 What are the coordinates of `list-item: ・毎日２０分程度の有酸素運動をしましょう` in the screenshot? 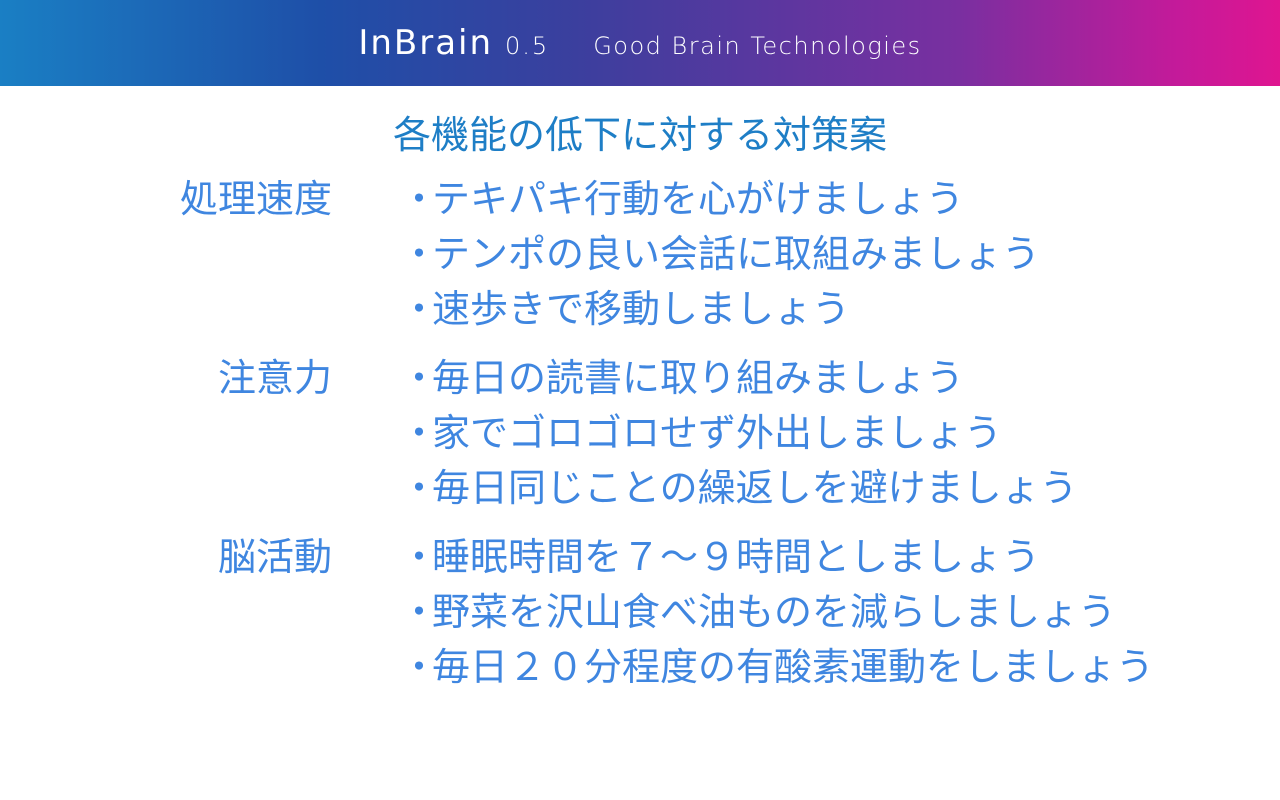 It's located at (777, 667).